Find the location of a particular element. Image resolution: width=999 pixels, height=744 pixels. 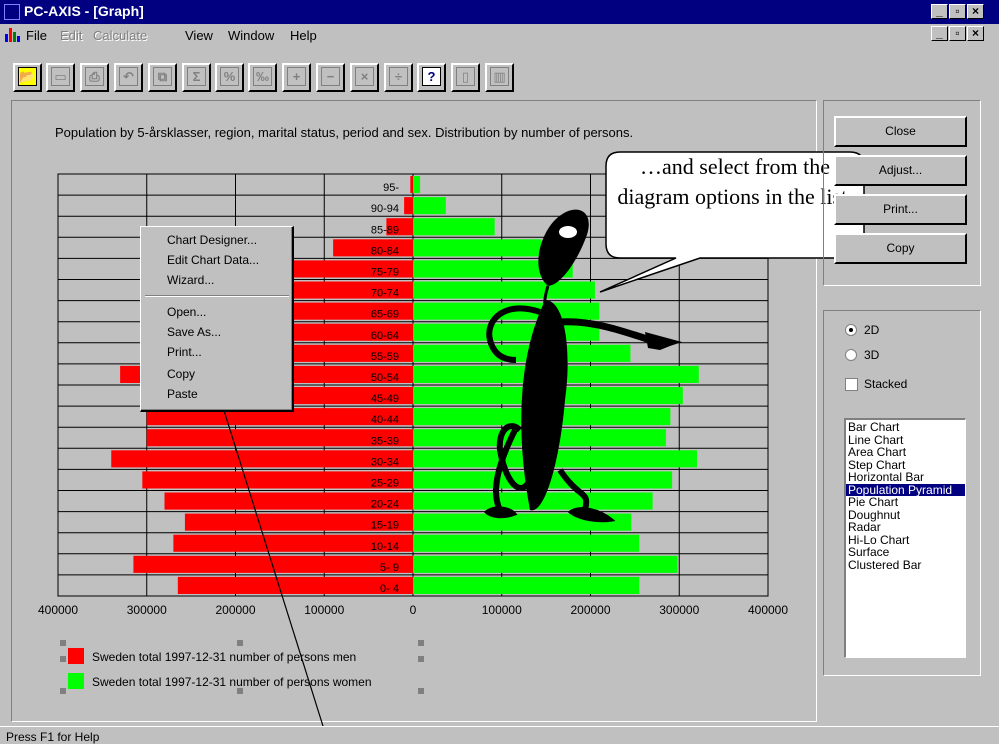

close-button: Close is located at coordinates (900, 131).